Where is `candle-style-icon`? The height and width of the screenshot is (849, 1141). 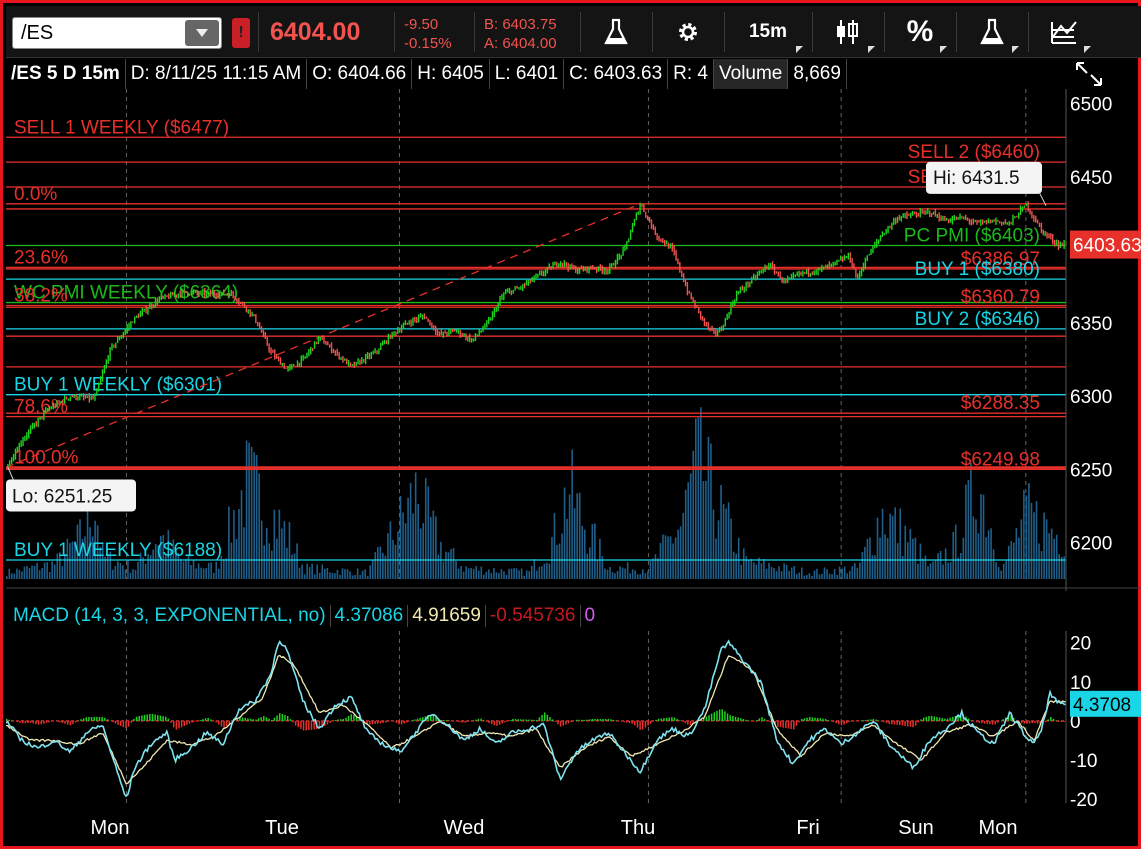
candle-style-icon is located at coordinates (848, 32).